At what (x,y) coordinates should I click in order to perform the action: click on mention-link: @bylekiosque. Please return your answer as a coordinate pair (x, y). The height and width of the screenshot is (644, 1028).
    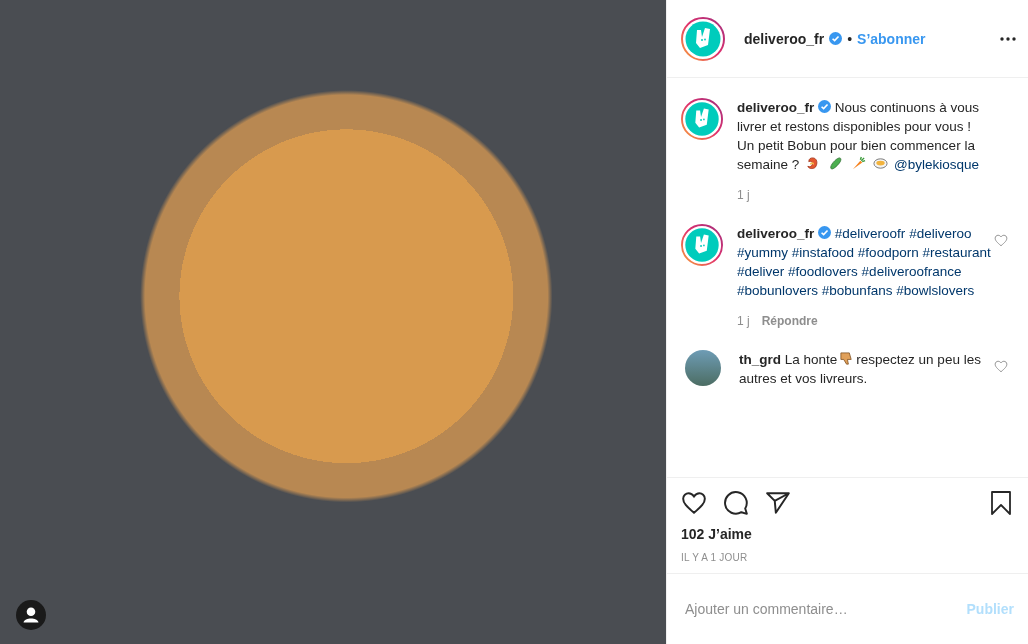
    Looking at the image, I should click on (937, 164).